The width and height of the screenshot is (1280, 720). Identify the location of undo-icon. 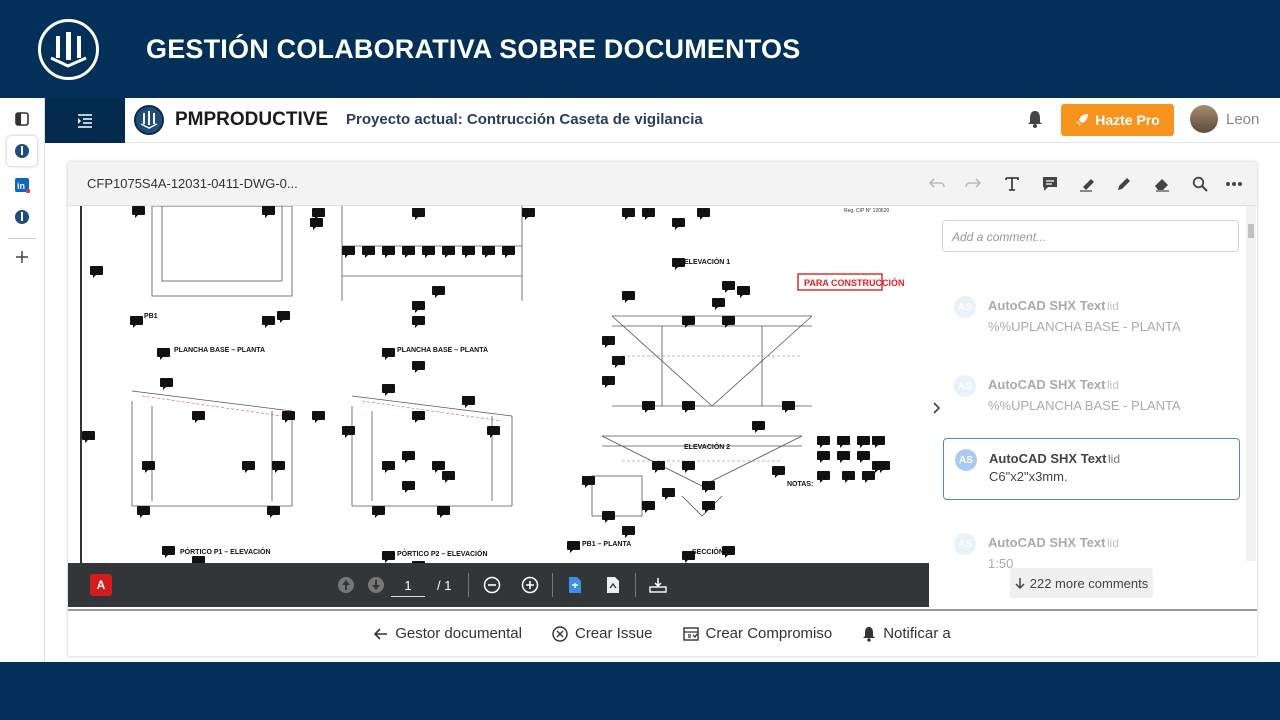
(937, 184).